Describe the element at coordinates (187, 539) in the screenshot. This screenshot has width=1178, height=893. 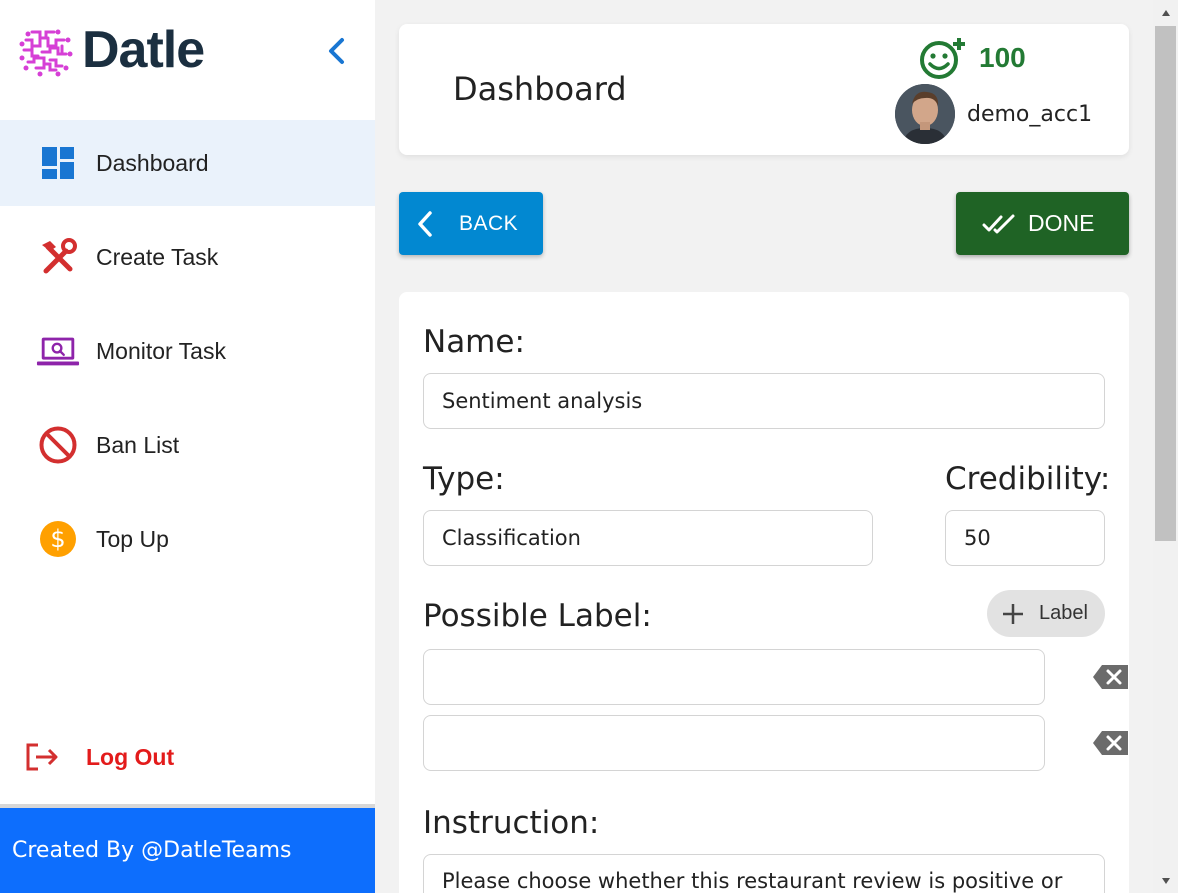
I see `sidebar-item-top-up: $ Top Up` at that location.